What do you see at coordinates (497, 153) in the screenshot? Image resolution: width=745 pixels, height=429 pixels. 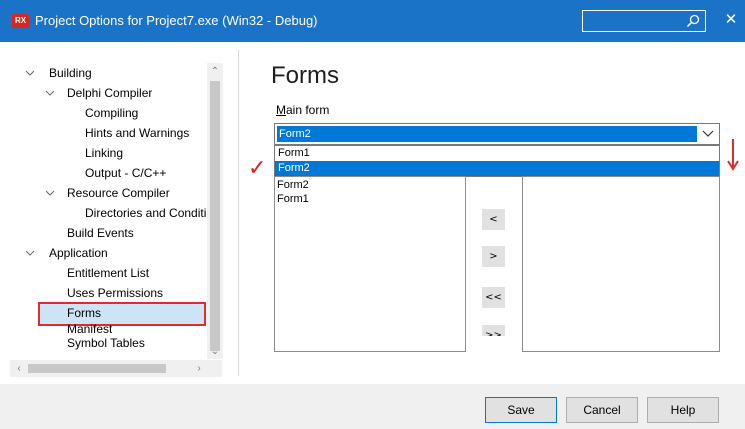 I see `dropdown-option: Form1` at bounding box center [497, 153].